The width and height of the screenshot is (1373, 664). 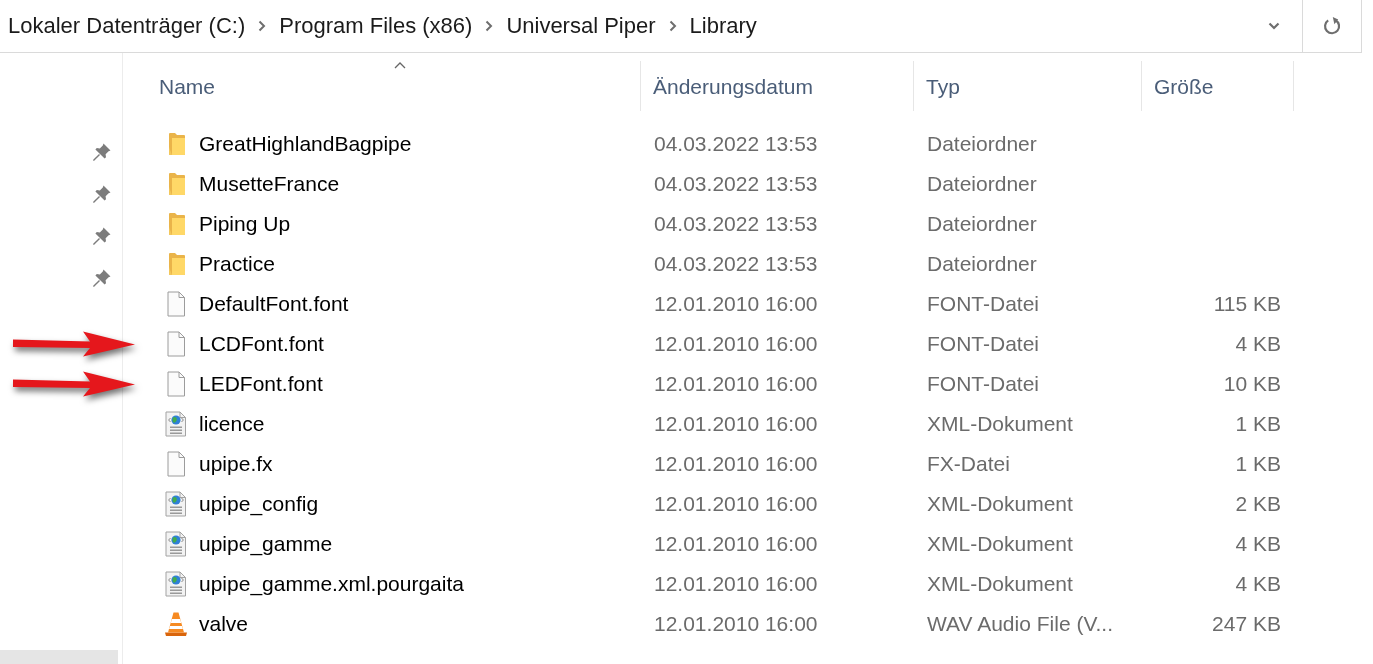 I want to click on file-name: LEDFont.font, so click(x=261, y=384).